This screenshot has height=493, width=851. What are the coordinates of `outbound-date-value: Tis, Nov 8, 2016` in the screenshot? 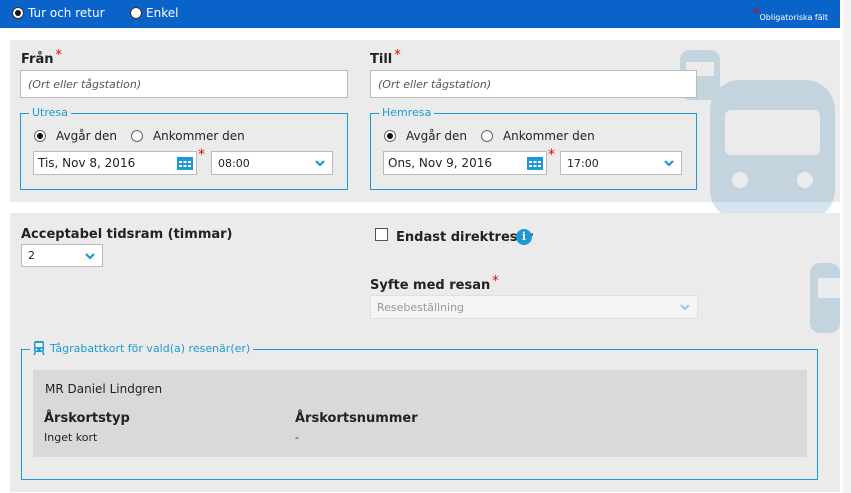 It's located at (87, 163).